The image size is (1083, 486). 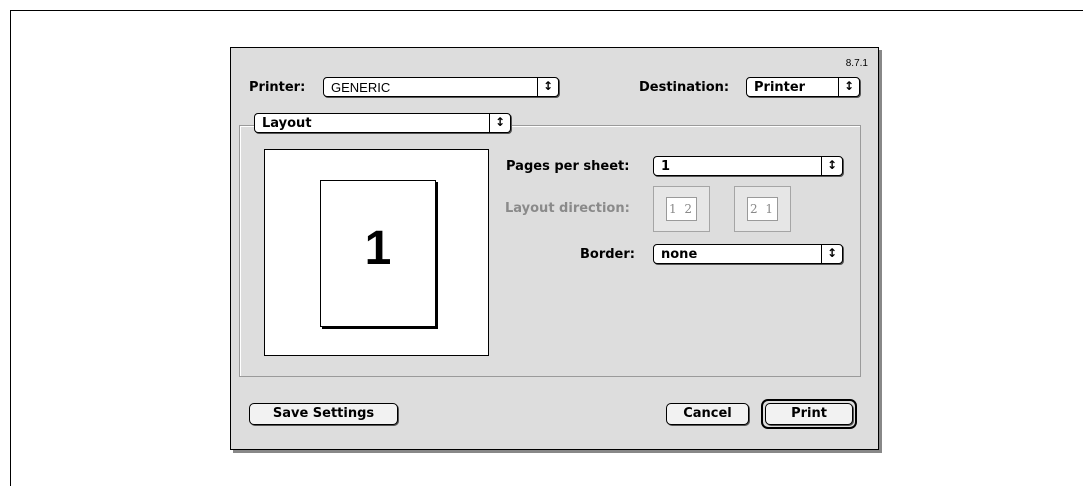 What do you see at coordinates (361, 87) in the screenshot?
I see `printer-value: GENERIC` at bounding box center [361, 87].